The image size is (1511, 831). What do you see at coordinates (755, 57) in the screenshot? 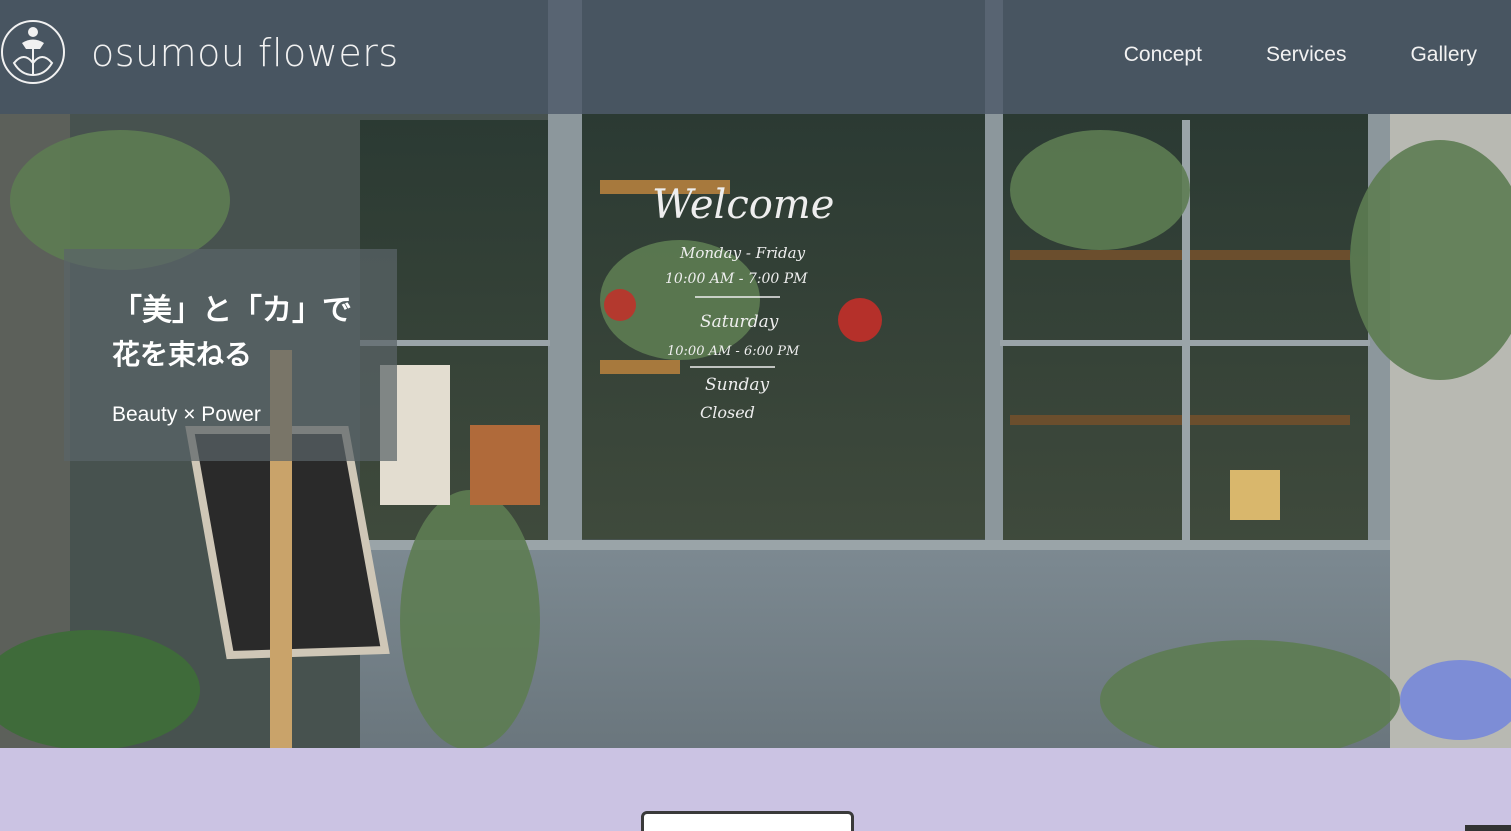
I see `site-header: osumou flowers Concept Services Gallery` at bounding box center [755, 57].